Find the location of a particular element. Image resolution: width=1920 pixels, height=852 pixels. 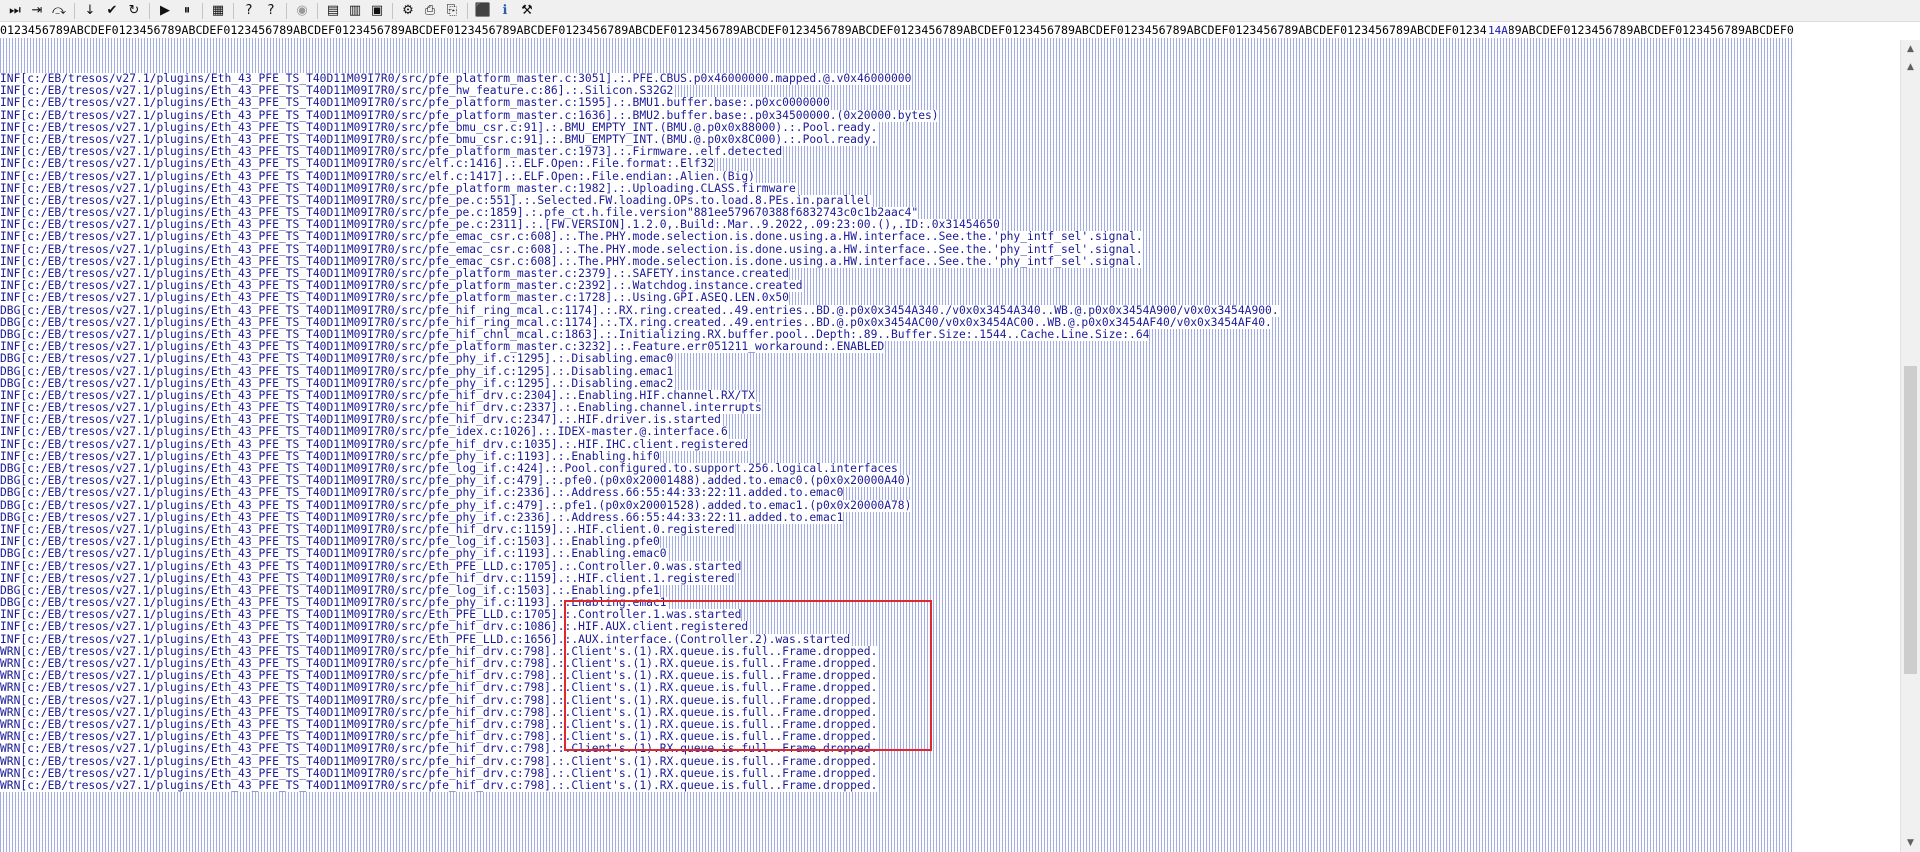

step-down-icon: ↓ is located at coordinates (90, 11).